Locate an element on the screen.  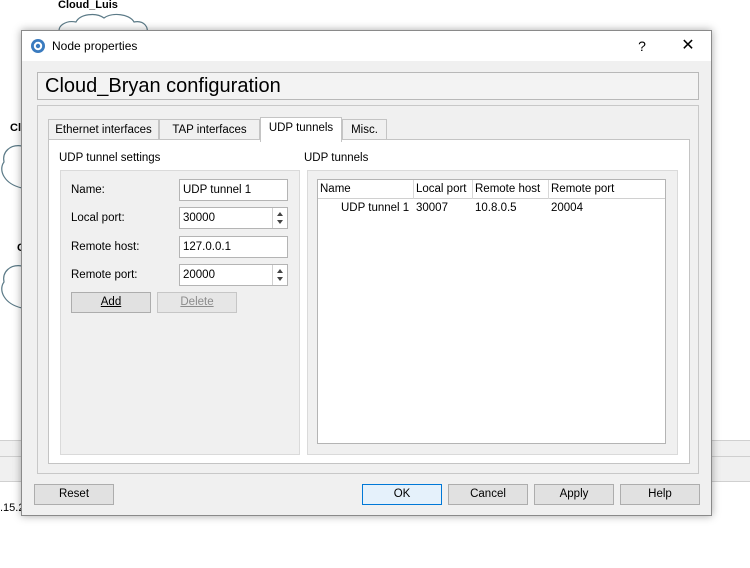
cell-name: UDP tunnel 1 is located at coordinates (375, 208).